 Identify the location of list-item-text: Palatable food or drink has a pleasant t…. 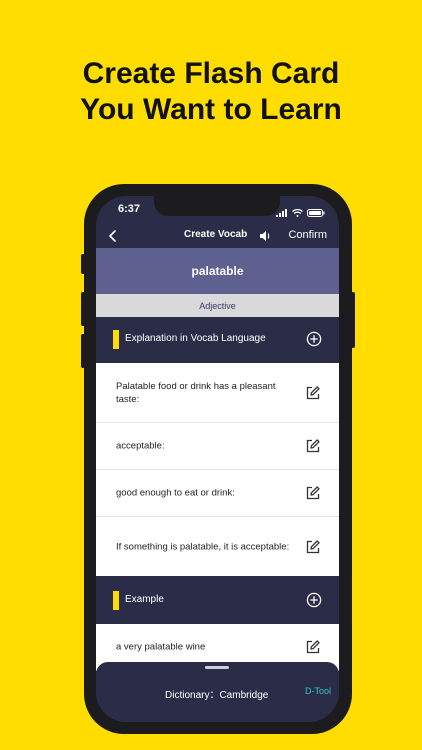
(196, 392).